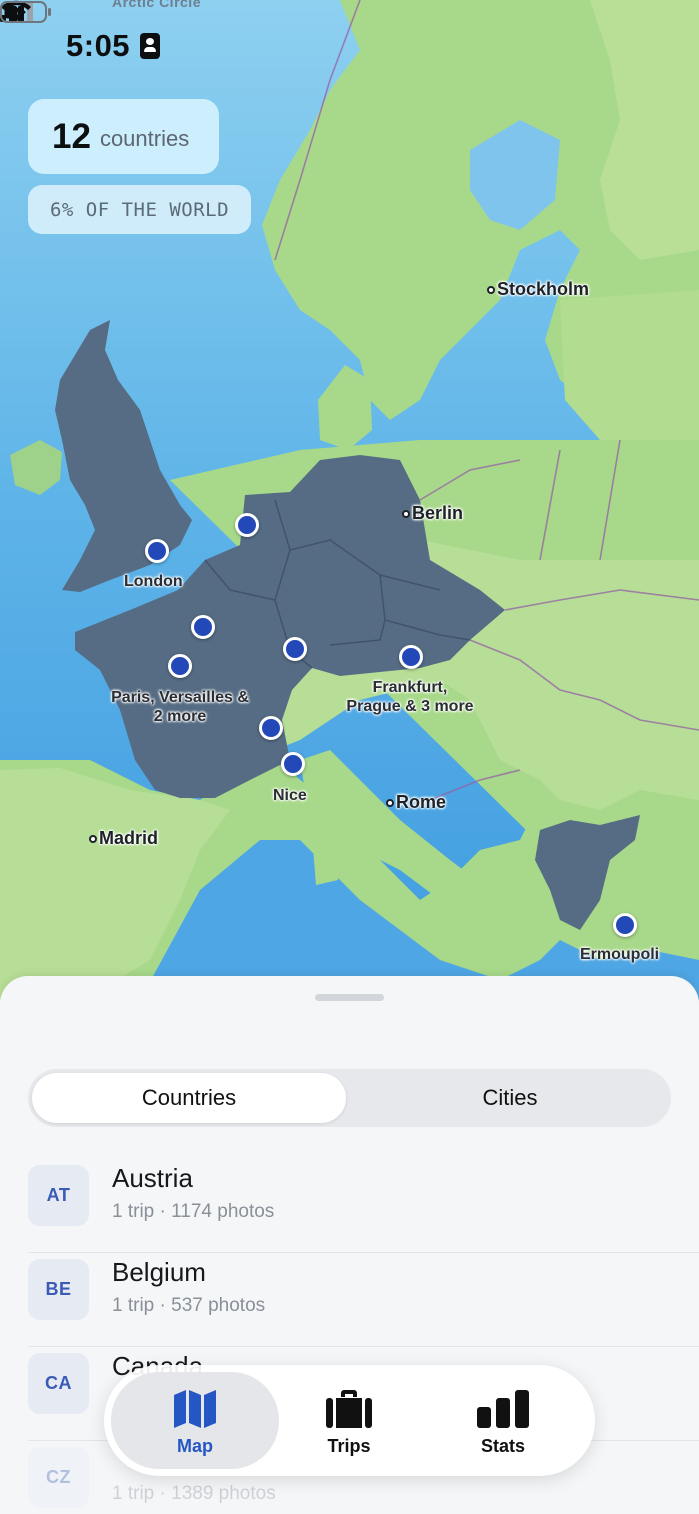  I want to click on status-time: 5:05, so click(98, 45).